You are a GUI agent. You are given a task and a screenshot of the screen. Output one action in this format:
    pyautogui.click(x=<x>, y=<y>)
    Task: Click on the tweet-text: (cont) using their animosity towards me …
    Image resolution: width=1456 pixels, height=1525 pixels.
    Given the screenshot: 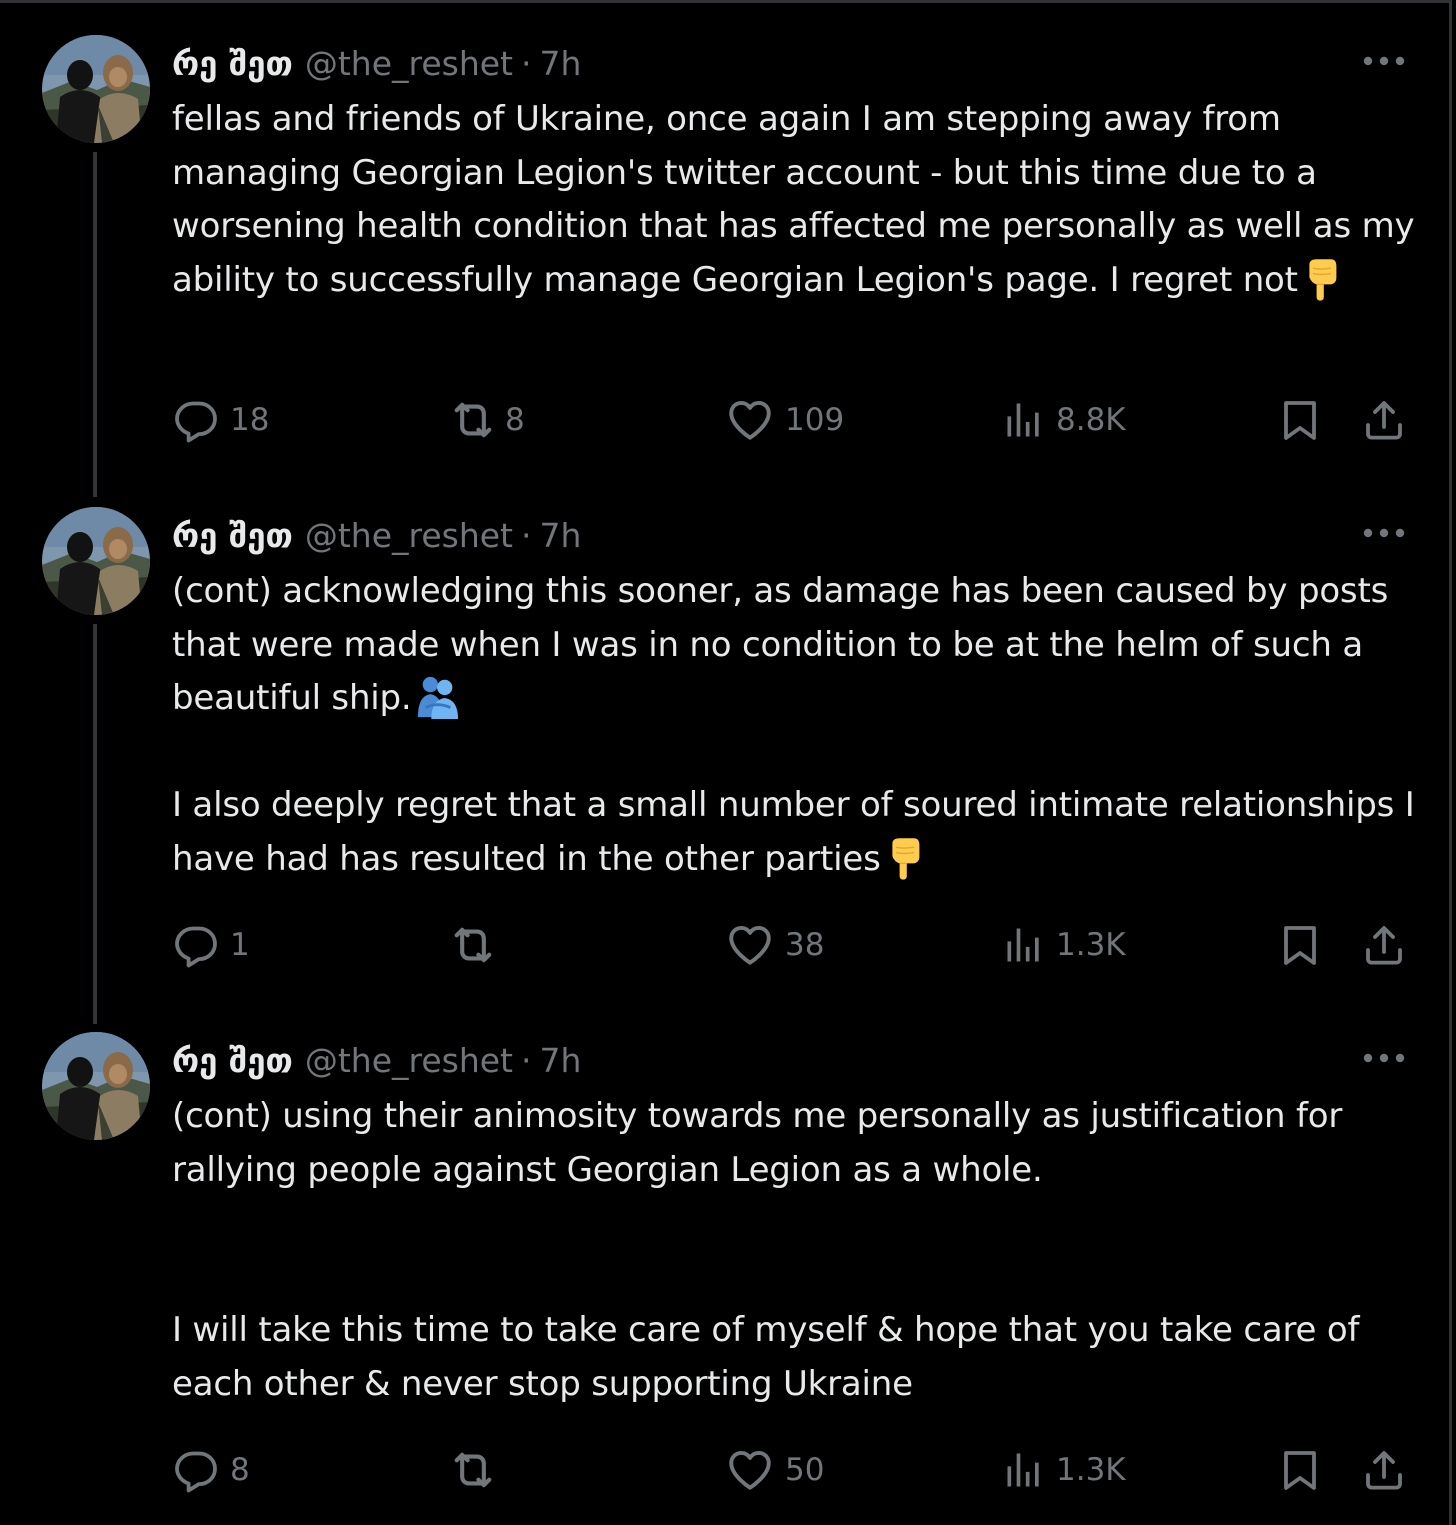 What is the action you would take?
    pyautogui.click(x=797, y=1143)
    